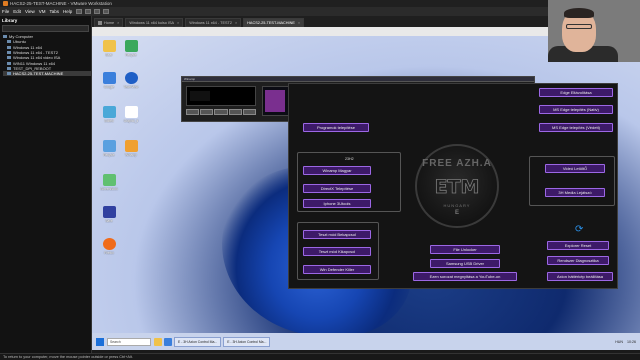 This screenshot has width=640, height=360. I want to click on tab-vm: Windows 11 x64 kulso ISA ×, so click(154, 22).